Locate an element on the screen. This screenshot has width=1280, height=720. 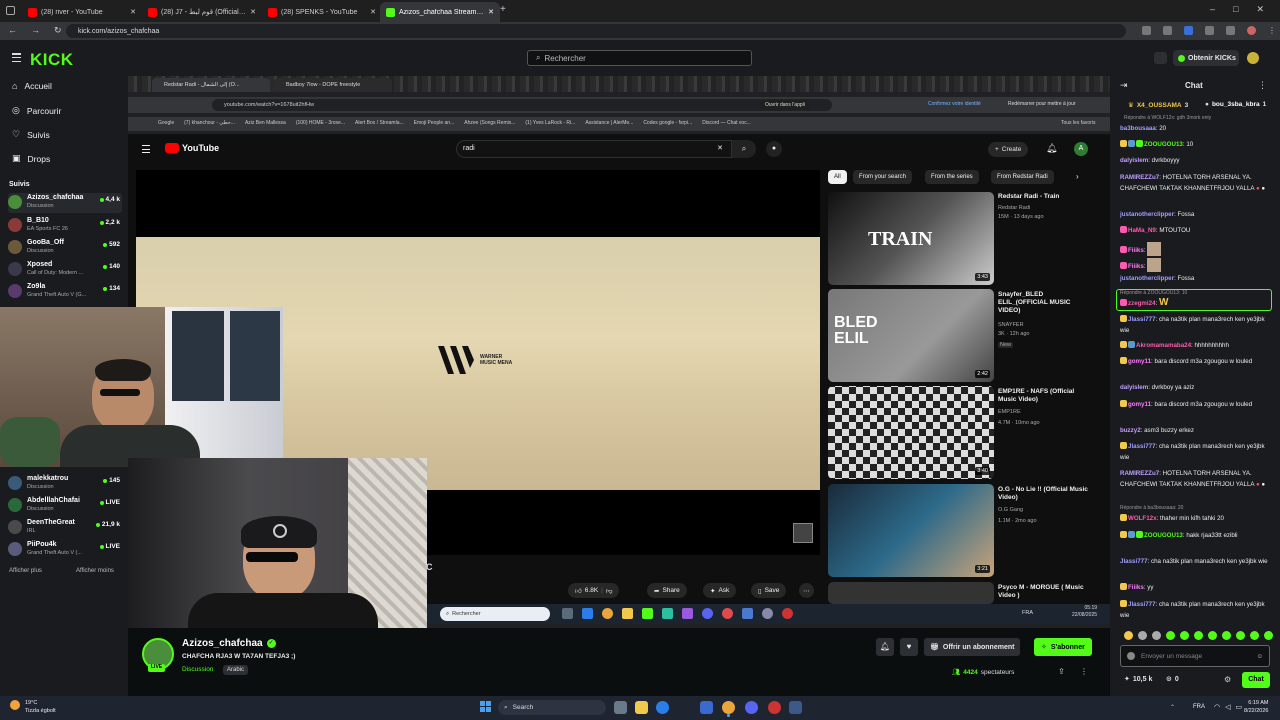
weather-widget: 19°C Tizzla égbolt is located at coordinates (40, 707).